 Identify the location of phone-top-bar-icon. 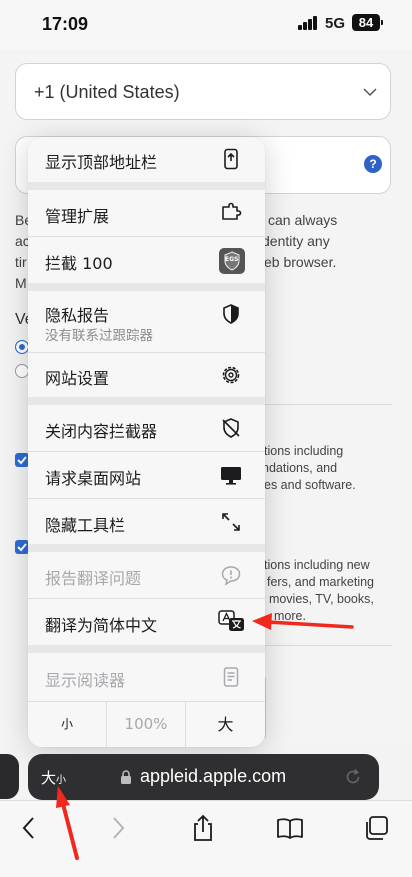
(231, 159).